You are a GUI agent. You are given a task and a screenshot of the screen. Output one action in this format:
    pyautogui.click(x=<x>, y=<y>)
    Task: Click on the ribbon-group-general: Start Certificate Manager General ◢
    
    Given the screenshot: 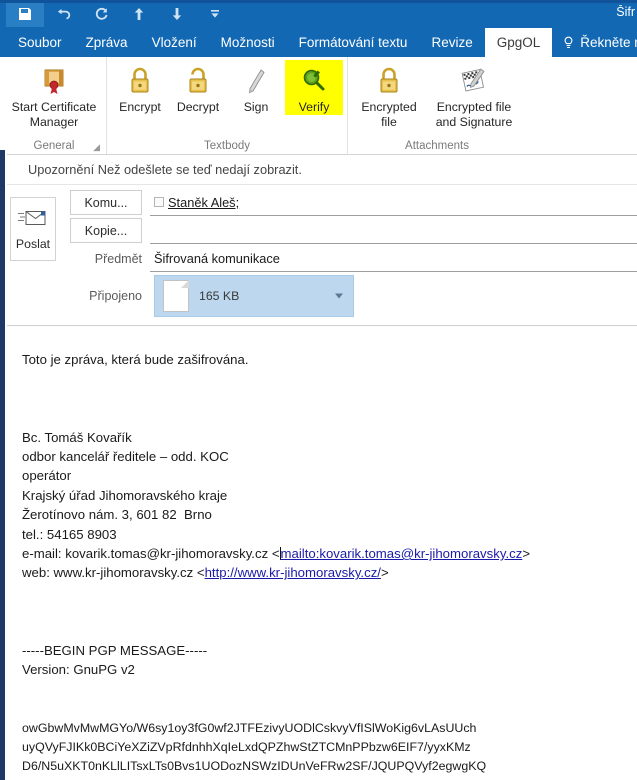 What is the action you would take?
    pyautogui.click(x=54, y=105)
    